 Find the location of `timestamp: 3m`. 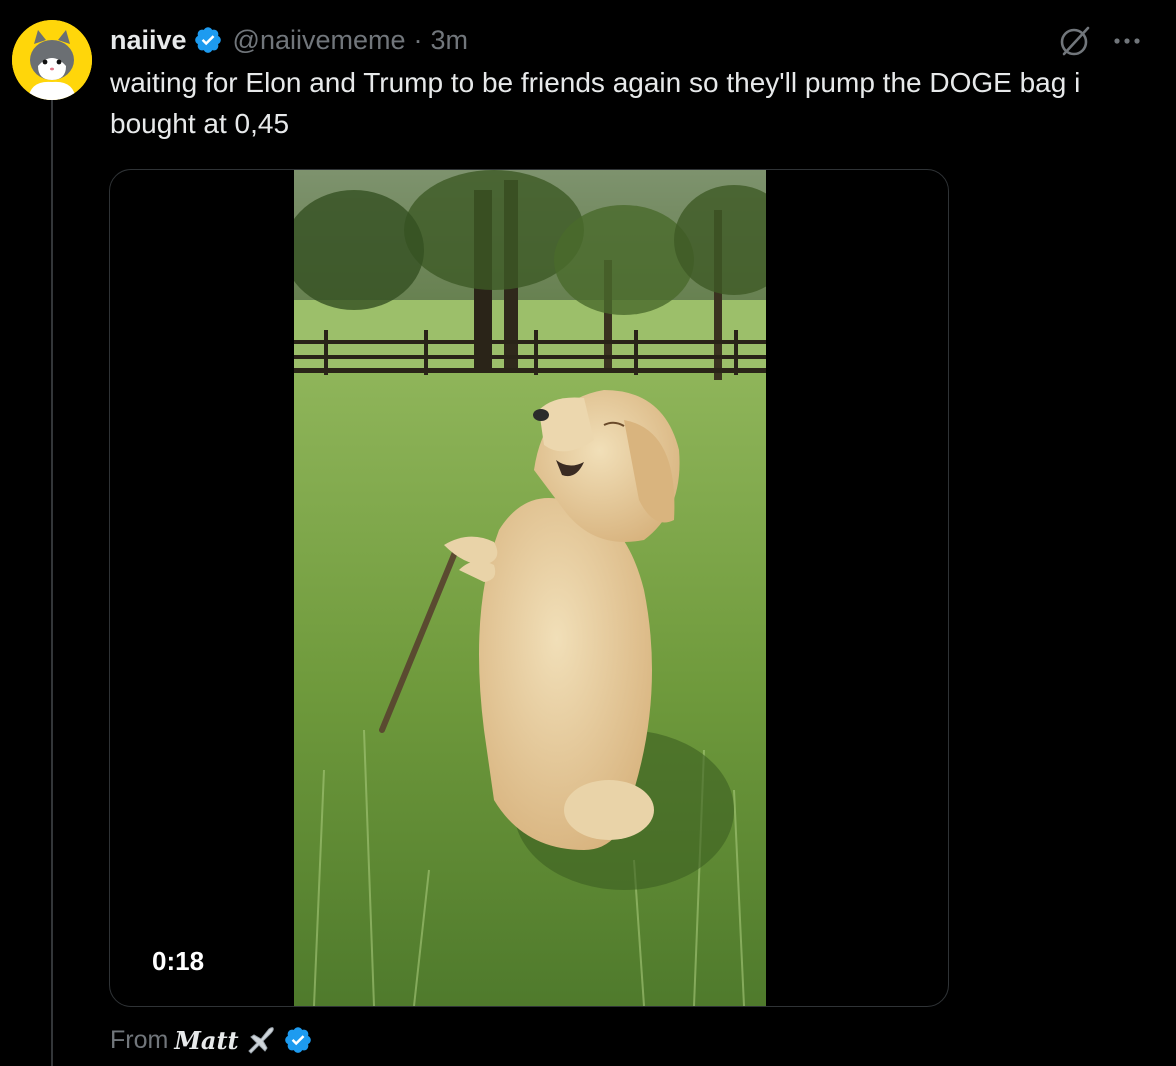

timestamp: 3m is located at coordinates (450, 40).